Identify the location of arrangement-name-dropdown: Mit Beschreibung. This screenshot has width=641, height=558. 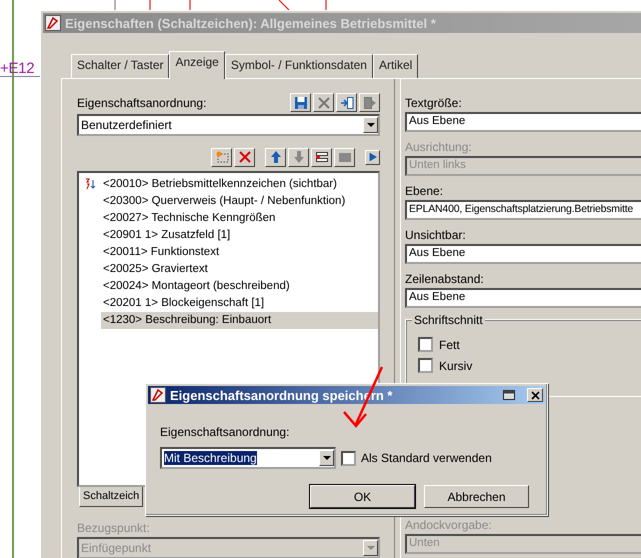
(248, 458).